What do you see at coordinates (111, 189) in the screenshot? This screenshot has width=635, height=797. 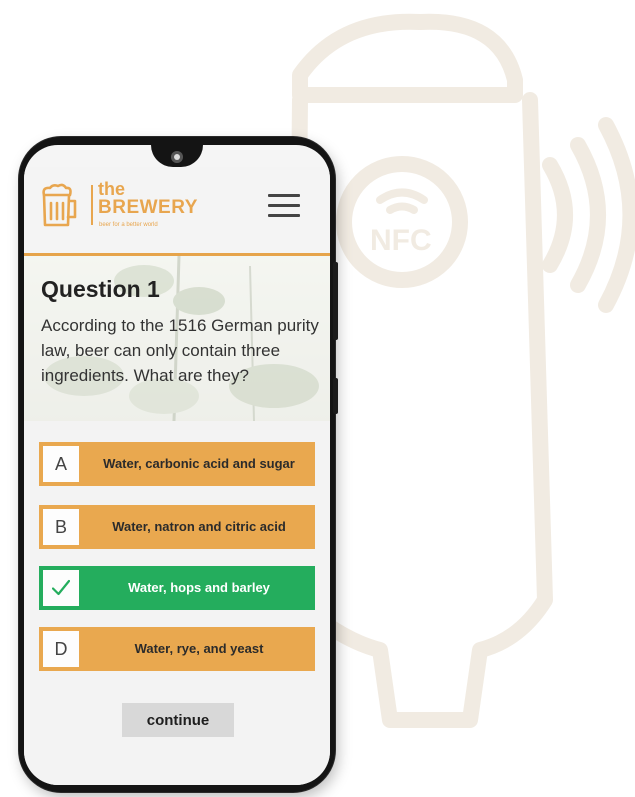 I see `brand-the: the` at bounding box center [111, 189].